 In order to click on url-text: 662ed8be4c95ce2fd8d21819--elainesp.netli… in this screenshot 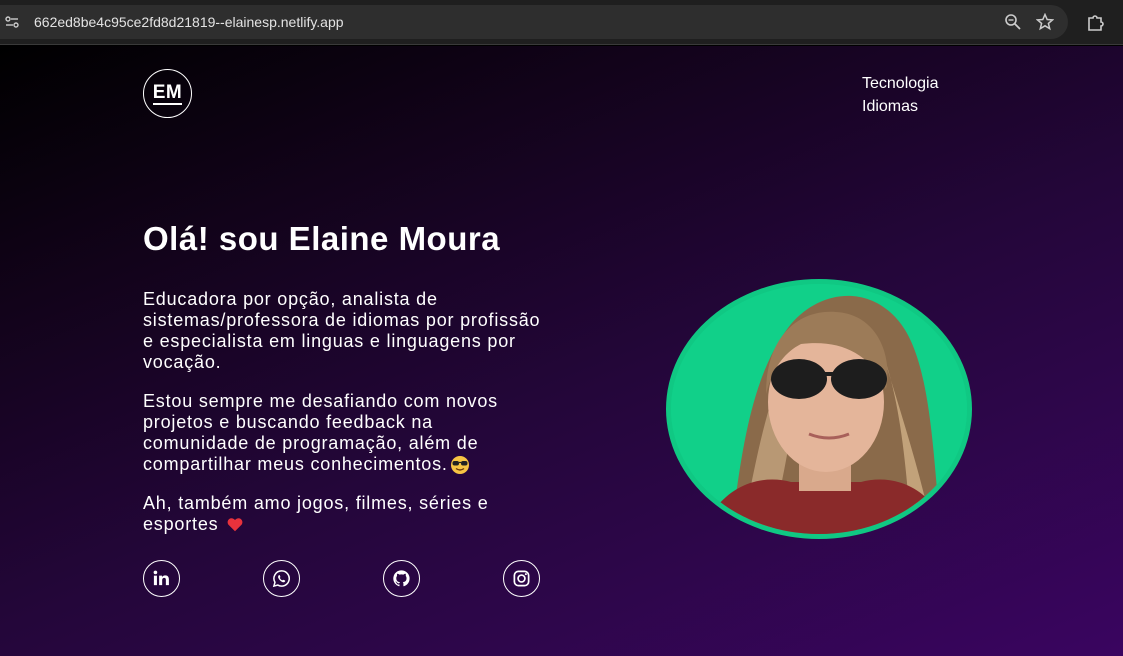, I will do `click(189, 22)`.